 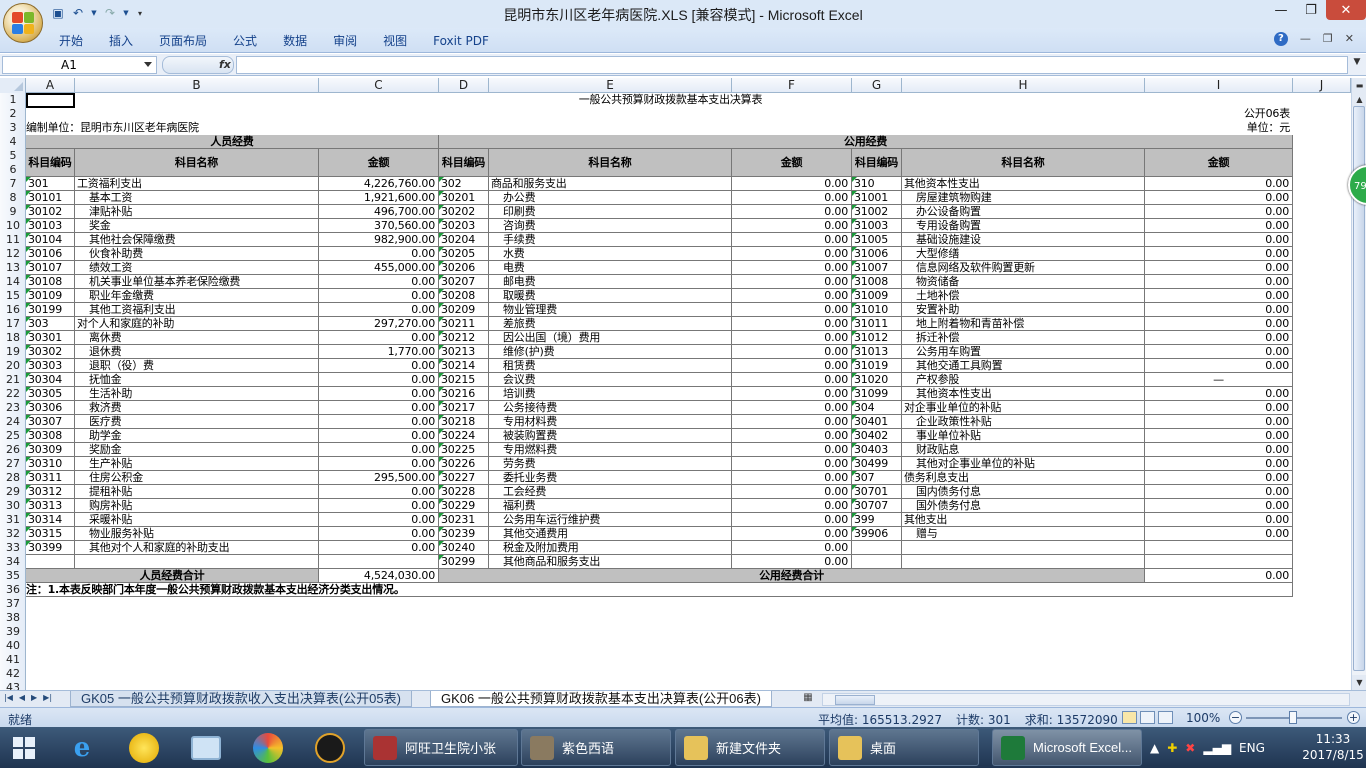 I want to click on workbook-restore-icon: ❐, so click(x=1328, y=39).